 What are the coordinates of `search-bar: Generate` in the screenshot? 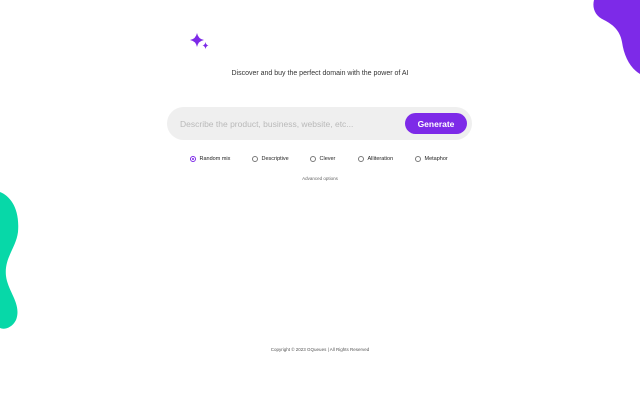 It's located at (319, 123).